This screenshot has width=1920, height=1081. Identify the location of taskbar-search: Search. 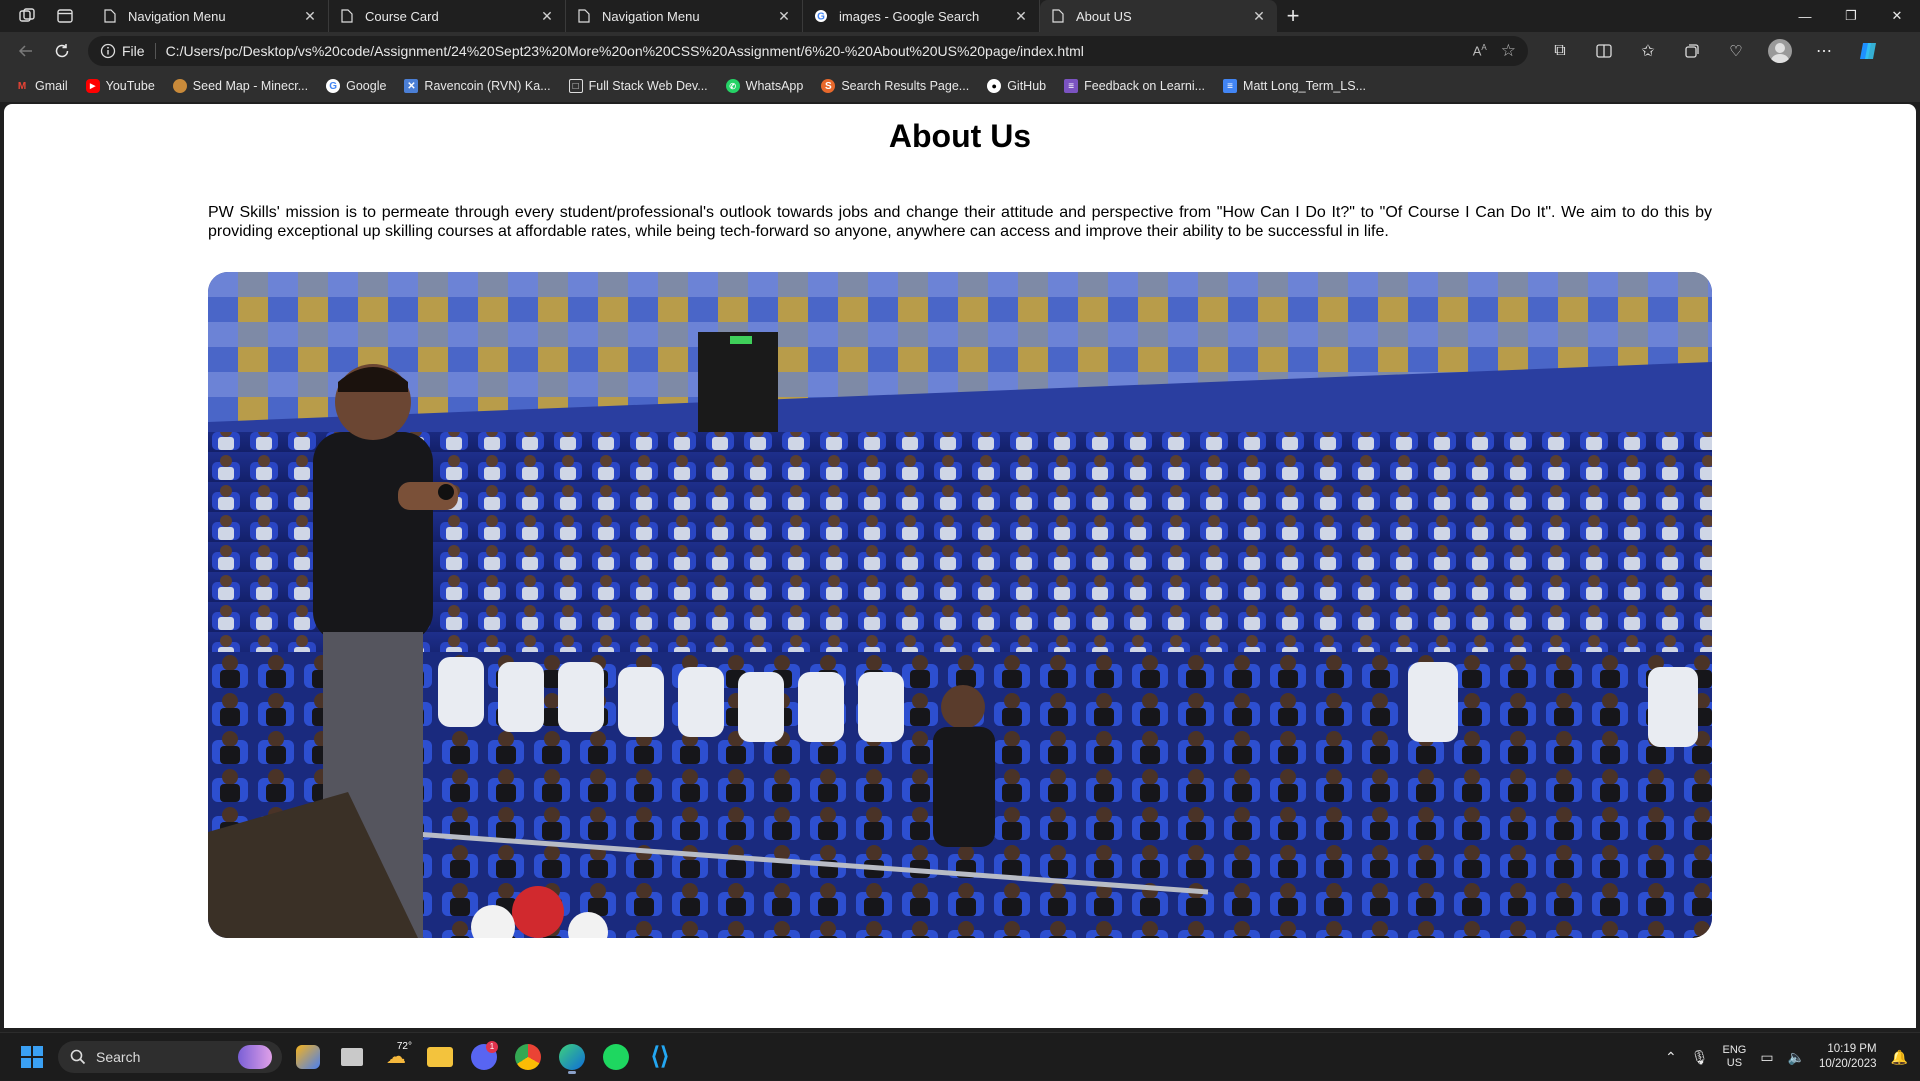
(170, 1056).